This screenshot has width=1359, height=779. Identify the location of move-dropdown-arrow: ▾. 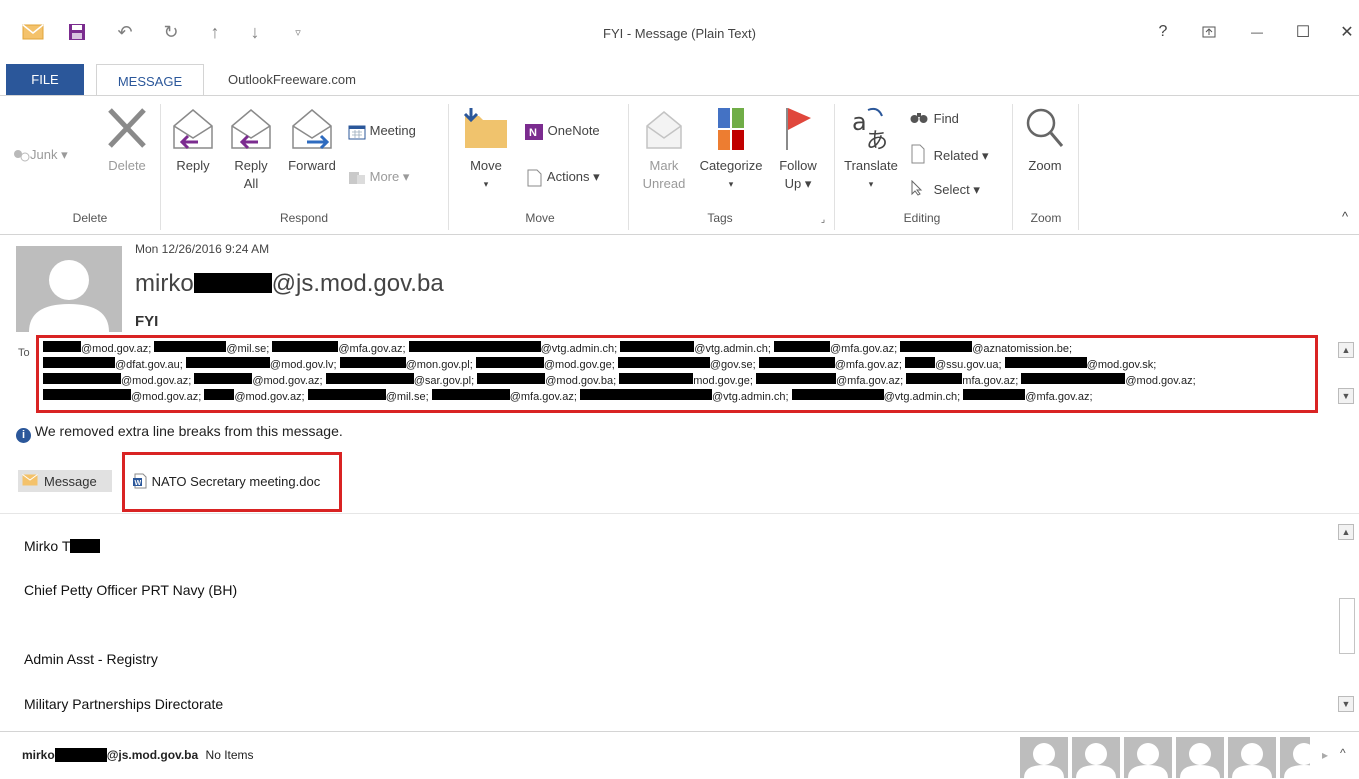
(486, 184).